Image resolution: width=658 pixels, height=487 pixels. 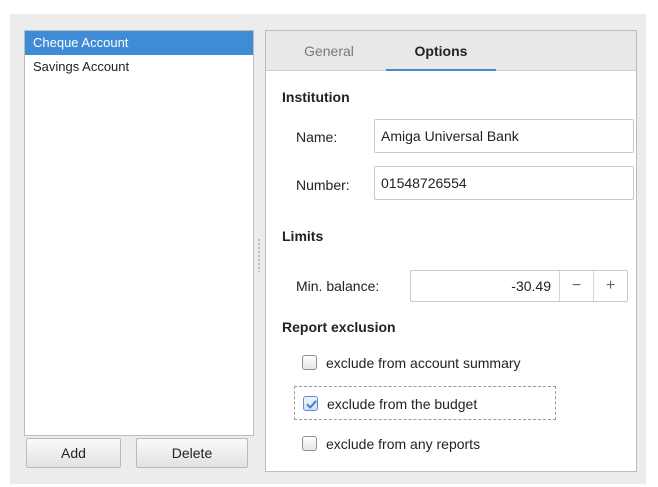 What do you see at coordinates (610, 286) in the screenshot?
I see `increment-button: +` at bounding box center [610, 286].